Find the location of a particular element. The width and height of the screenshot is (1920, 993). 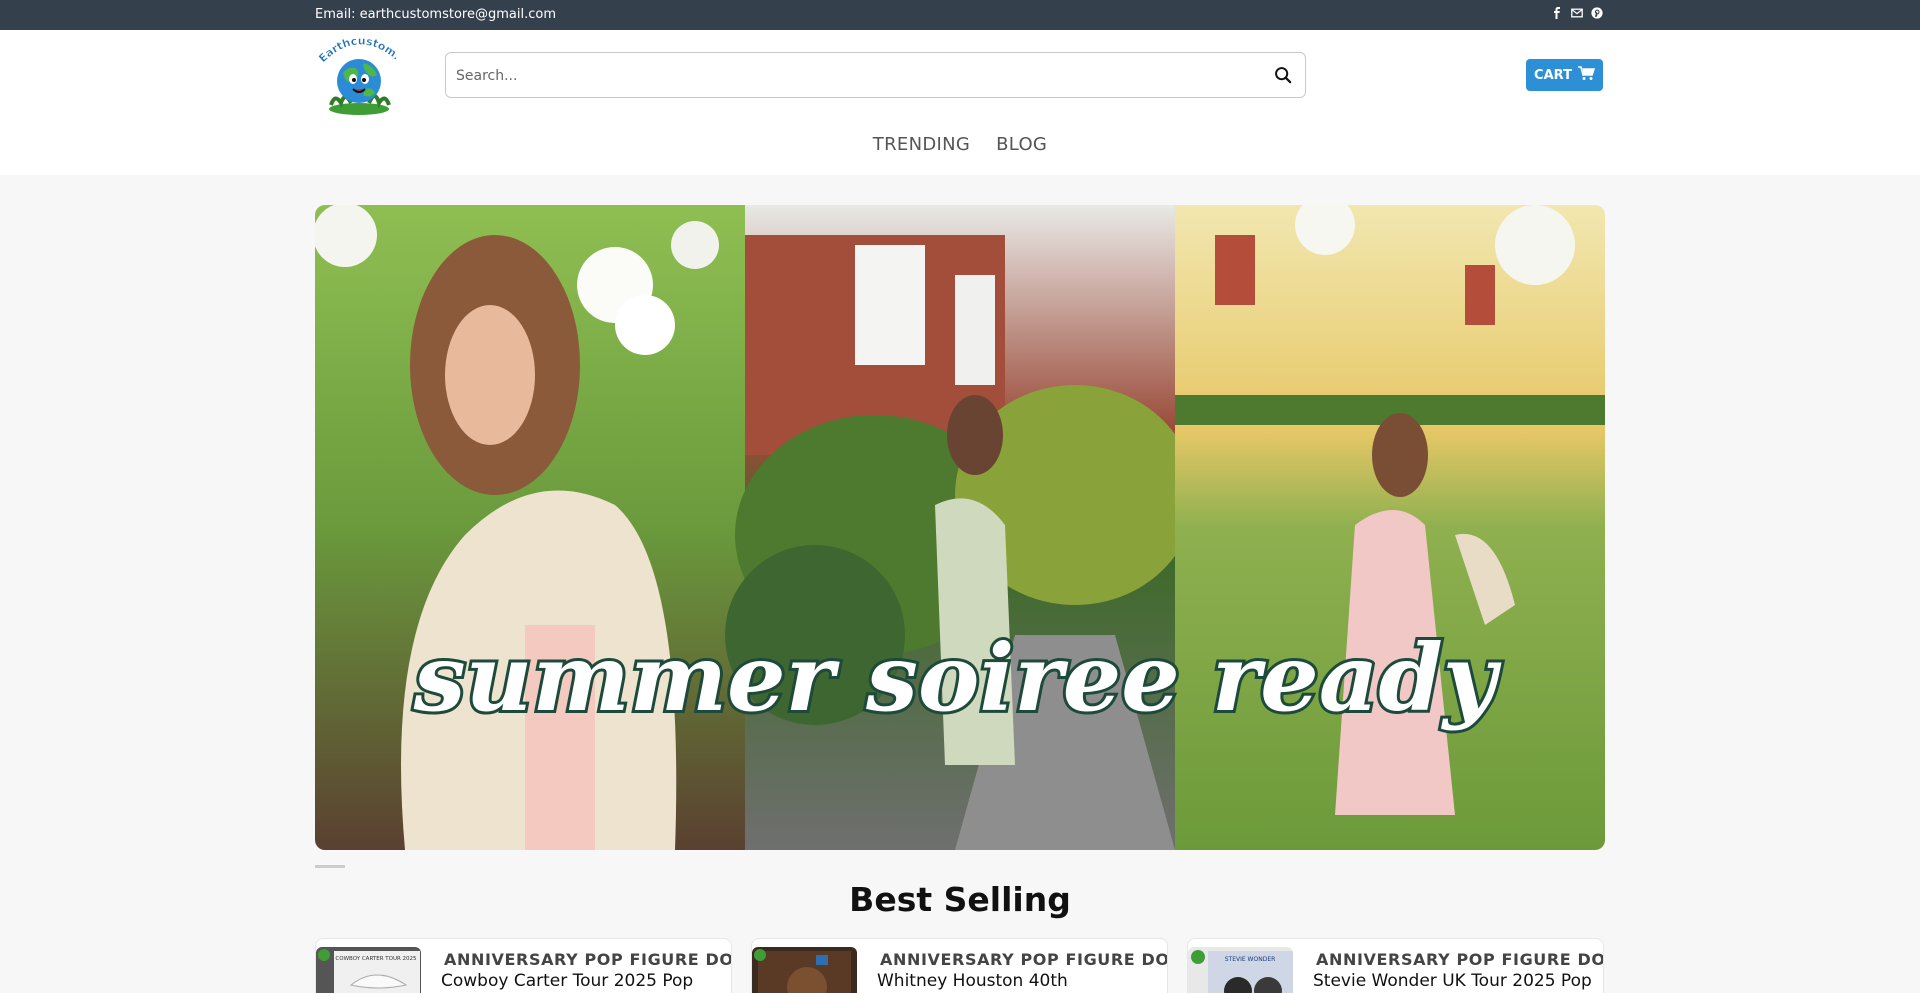

cart-button: CART is located at coordinates (1564, 75).